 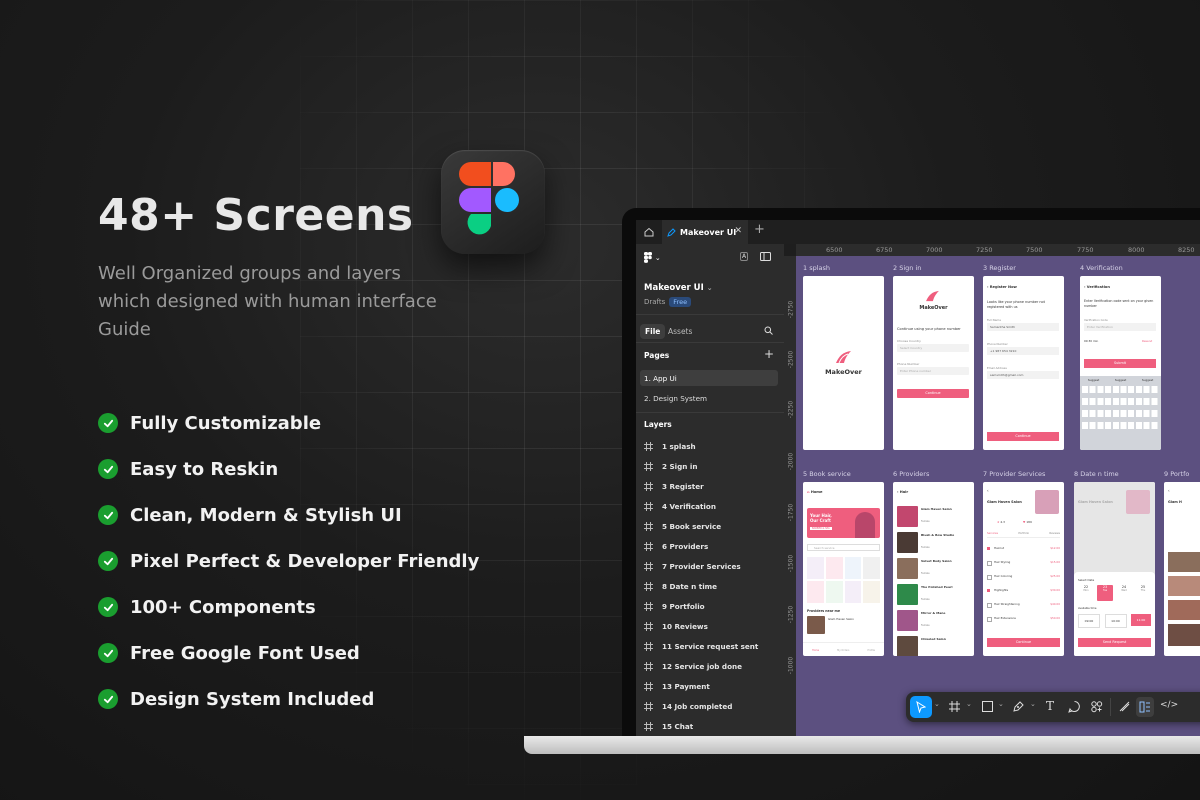 What do you see at coordinates (1114, 642) in the screenshot?
I see `send-request-button: Send Request` at bounding box center [1114, 642].